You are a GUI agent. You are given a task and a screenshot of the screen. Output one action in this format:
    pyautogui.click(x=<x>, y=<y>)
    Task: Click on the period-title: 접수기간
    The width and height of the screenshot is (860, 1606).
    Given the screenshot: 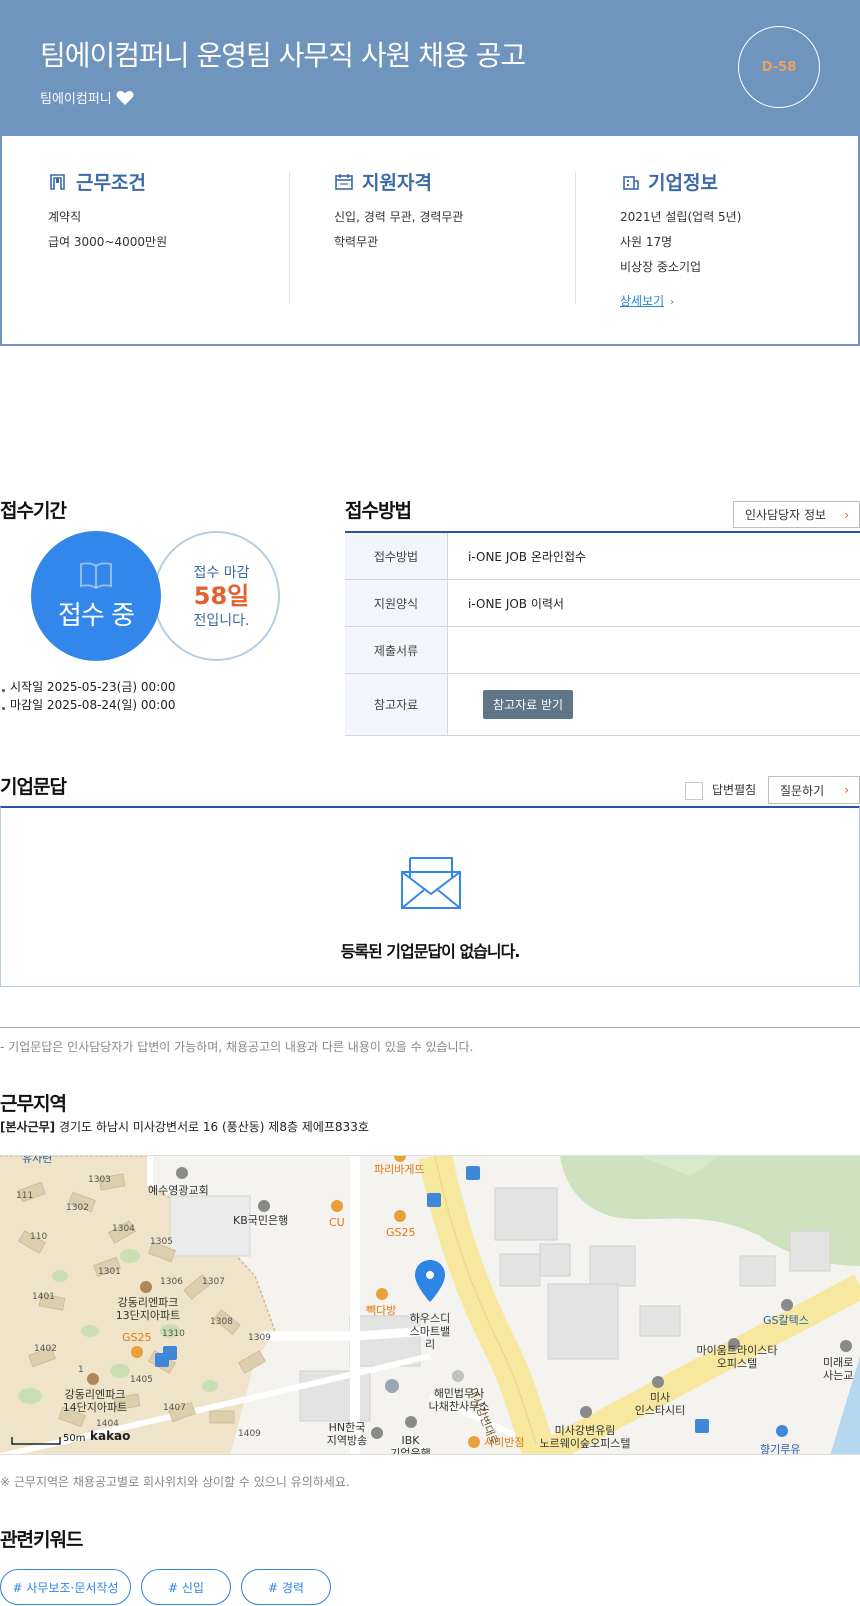 What is the action you would take?
    pyautogui.click(x=33, y=511)
    